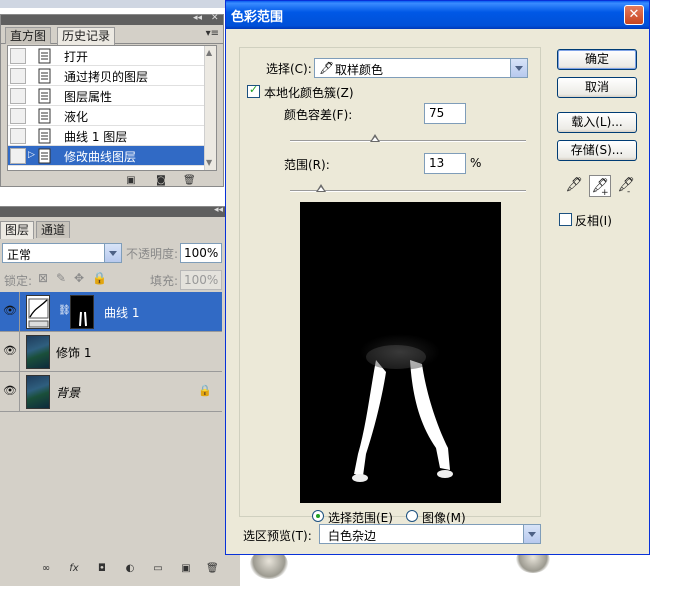  Describe the element at coordinates (309, 92) in the screenshot. I see `localized-clusters-label: 本地化颜色簇(Z)` at that location.